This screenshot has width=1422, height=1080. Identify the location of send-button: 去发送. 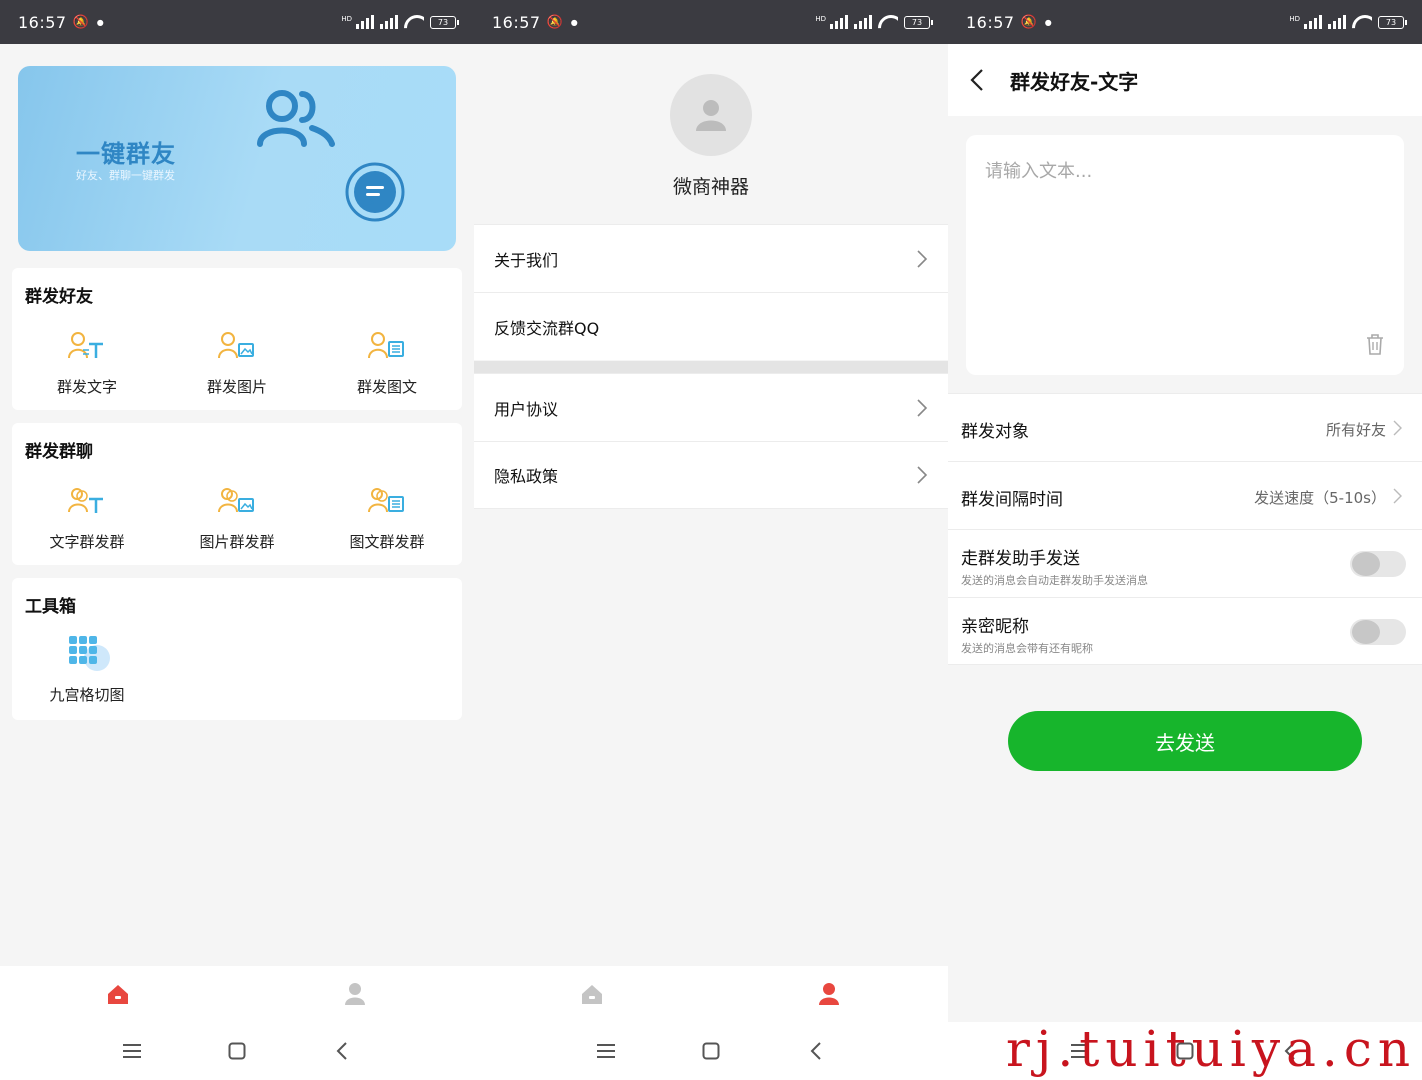
(1185, 741).